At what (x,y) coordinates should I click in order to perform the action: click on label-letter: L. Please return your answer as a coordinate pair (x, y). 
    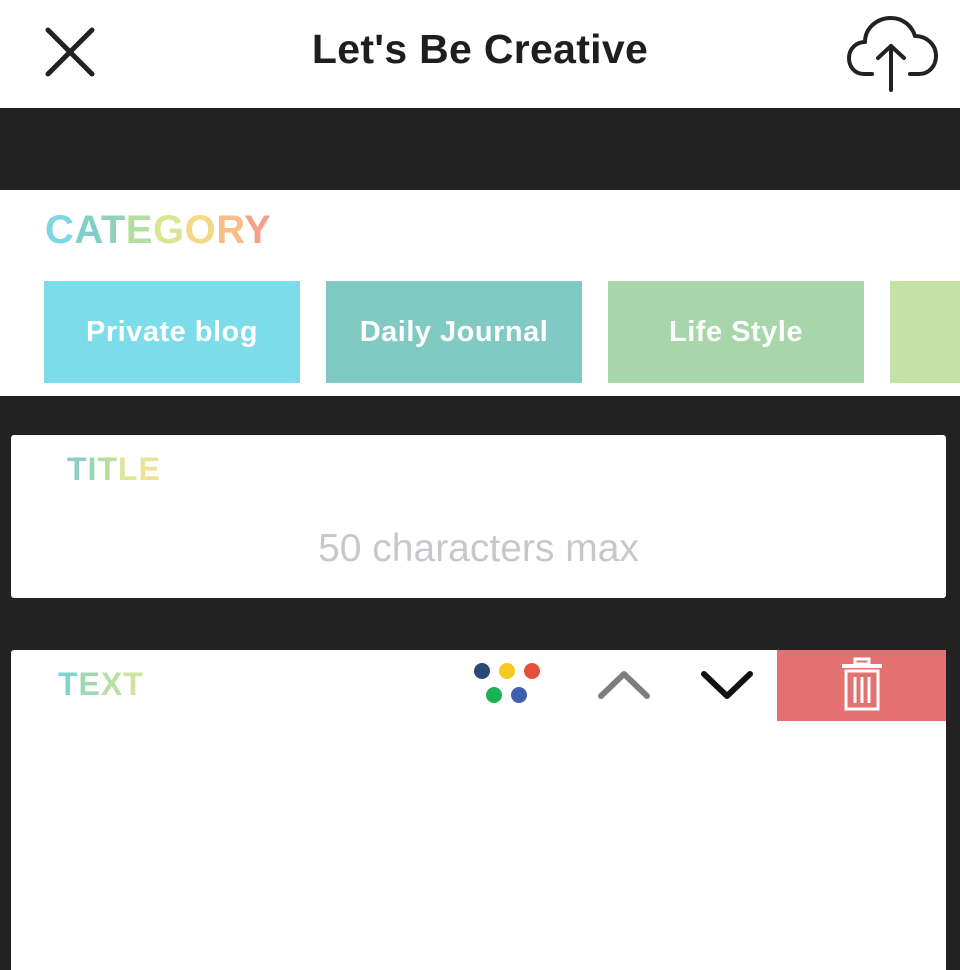
    Looking at the image, I should click on (128, 469).